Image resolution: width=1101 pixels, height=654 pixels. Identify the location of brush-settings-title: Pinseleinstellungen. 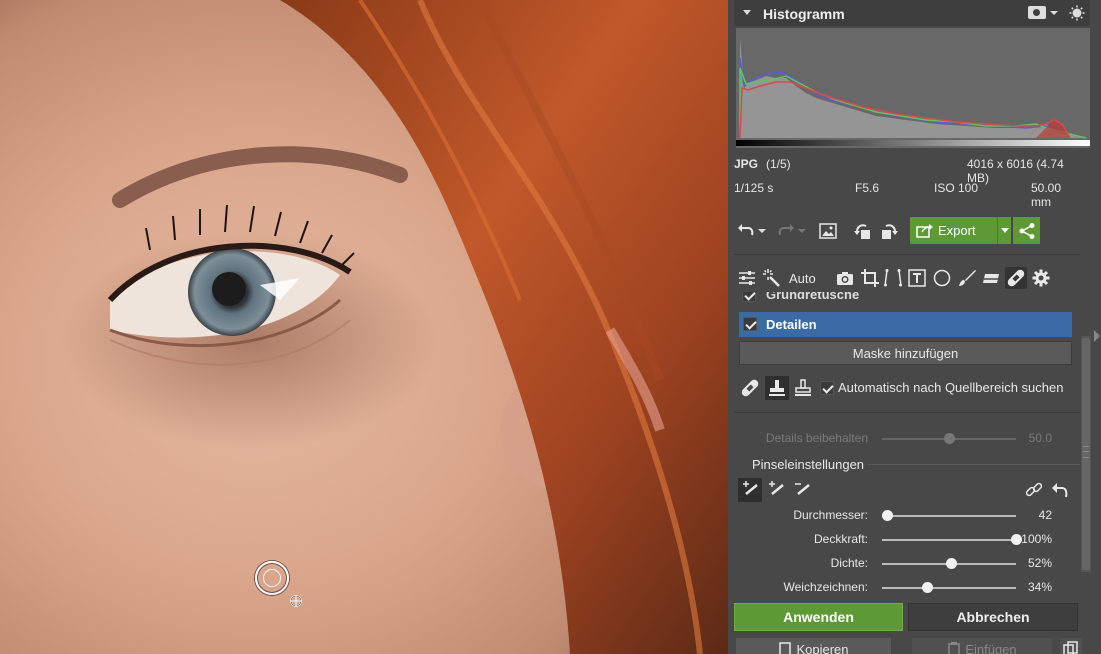
(808, 464).